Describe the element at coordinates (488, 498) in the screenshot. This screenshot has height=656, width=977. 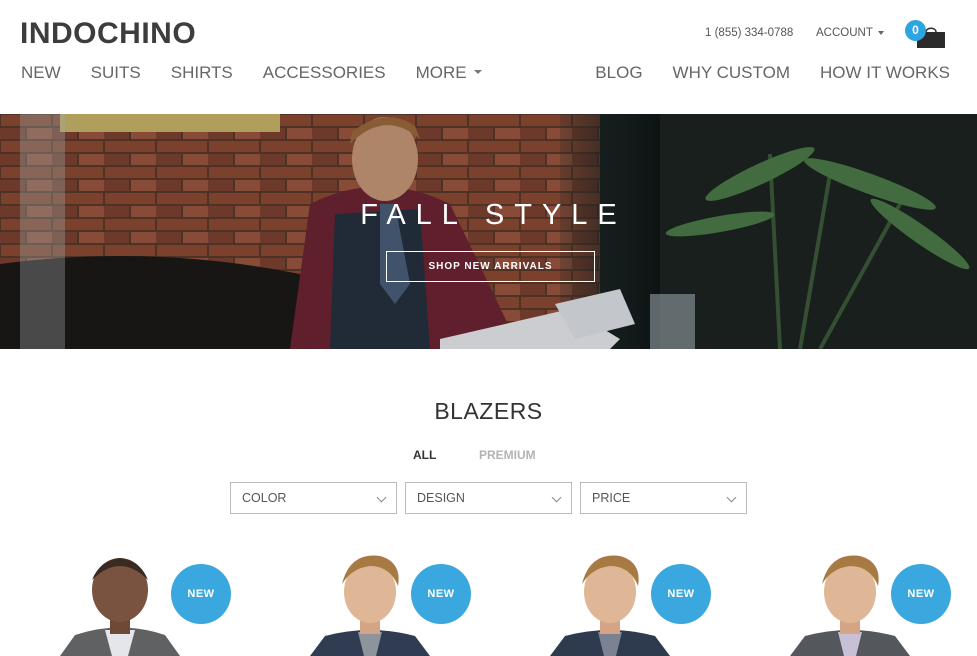
I see `design-filter-select: DESIGN` at that location.